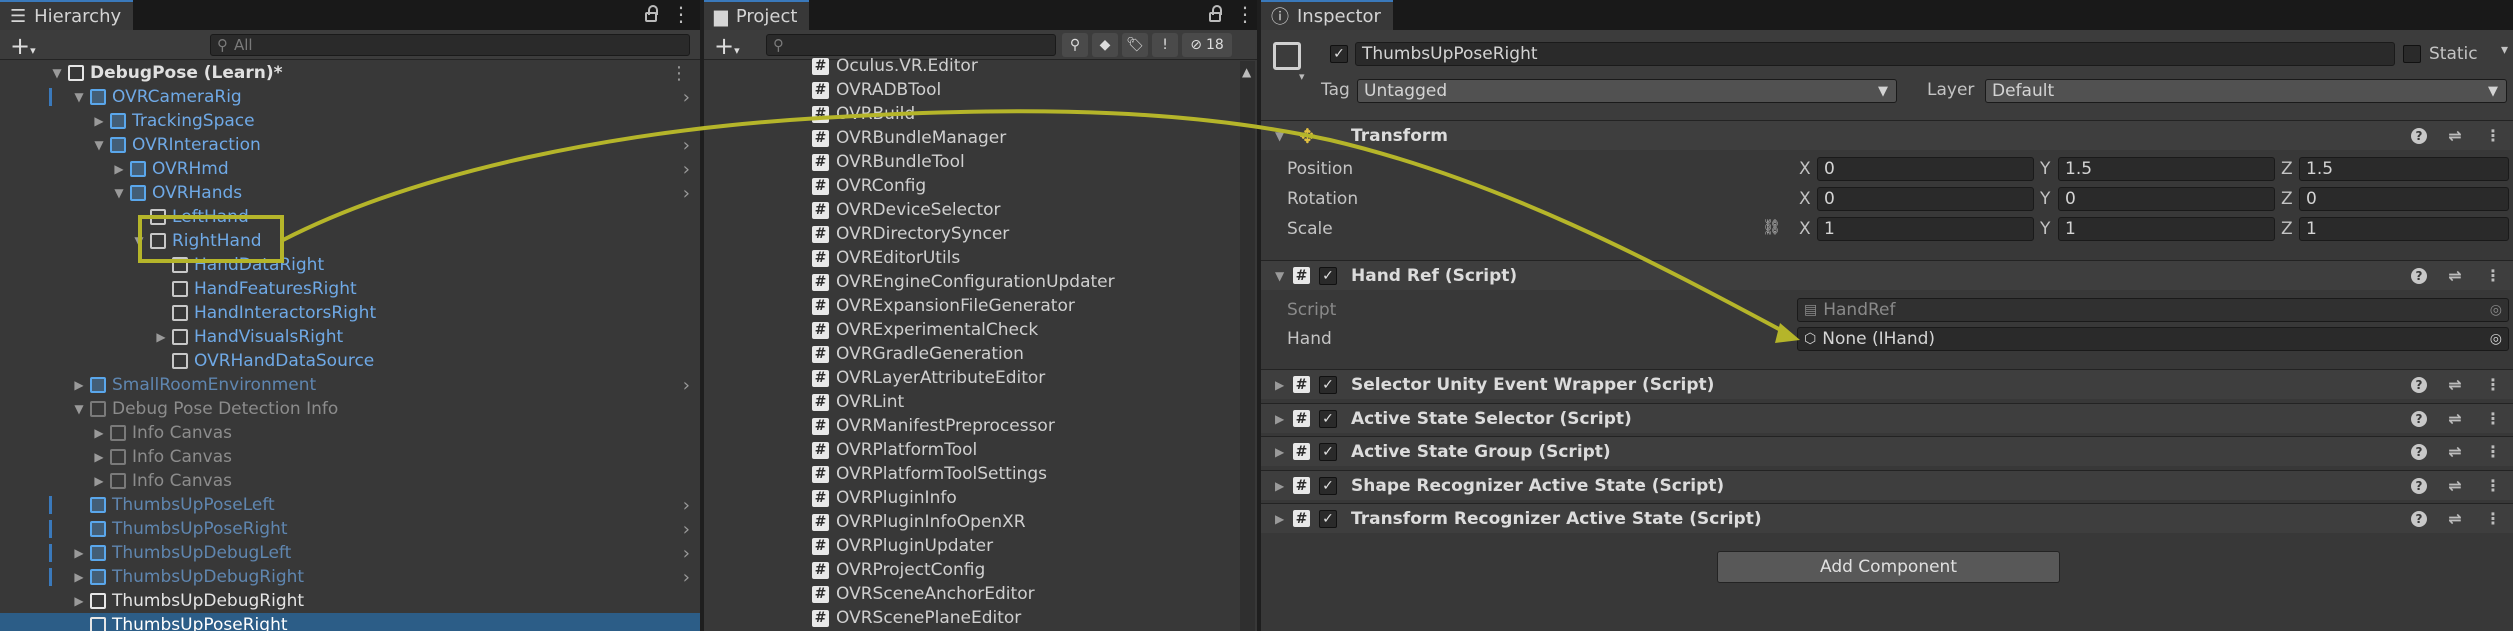  What do you see at coordinates (886, 258) in the screenshot?
I see `list-item: # OVREditorUtils` at bounding box center [886, 258].